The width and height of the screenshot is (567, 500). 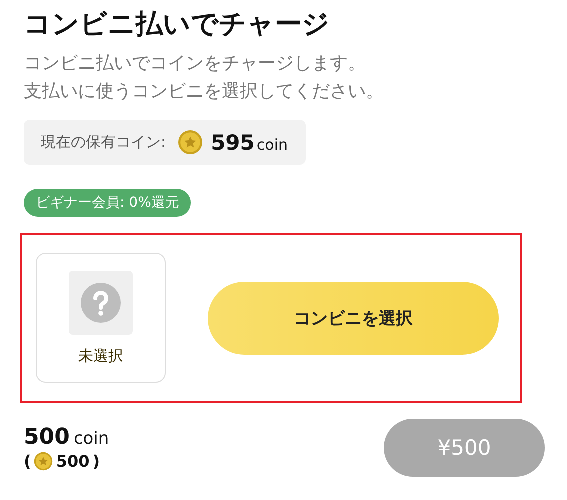 What do you see at coordinates (108, 203) in the screenshot?
I see `member-badge: ビギナー会員: 0%還元` at bounding box center [108, 203].